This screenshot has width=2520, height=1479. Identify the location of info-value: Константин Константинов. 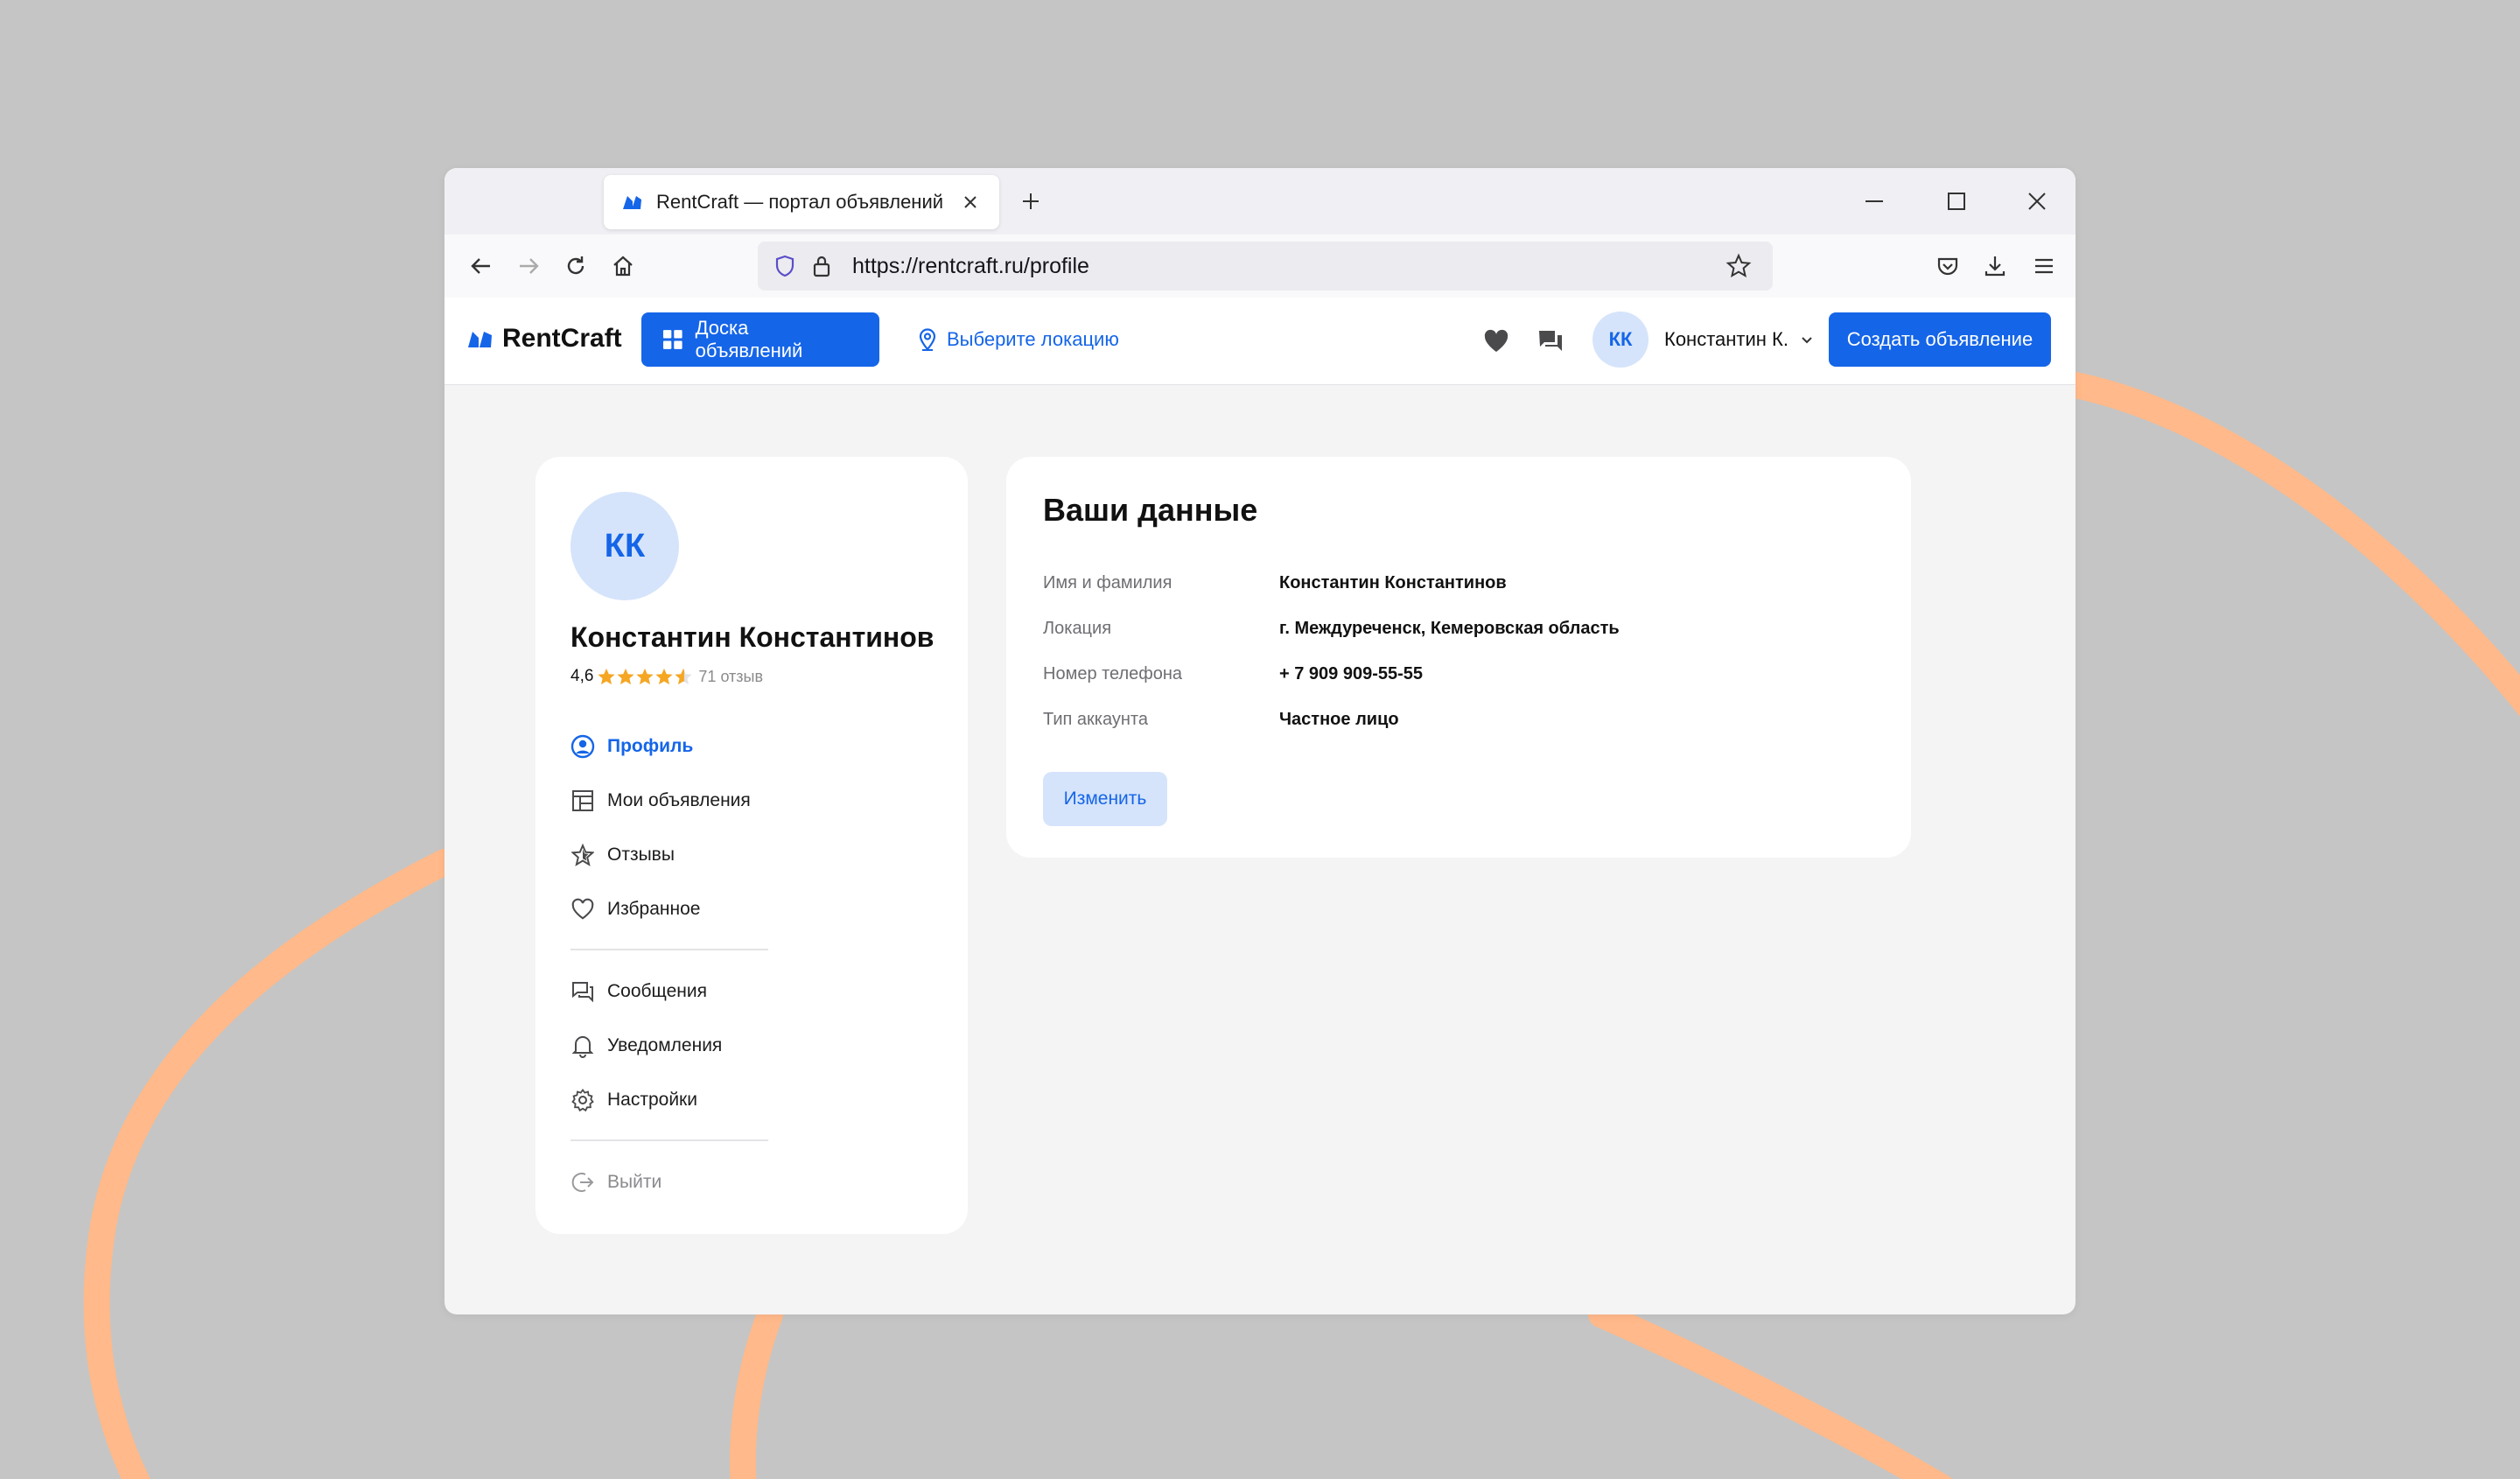
(1393, 582).